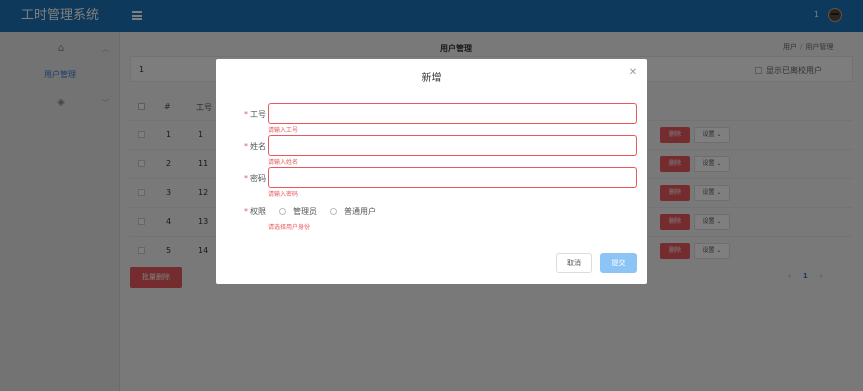 This screenshot has height=391, width=863. Describe the element at coordinates (283, 194) in the screenshot. I see `password-error: 请输入密码` at that location.